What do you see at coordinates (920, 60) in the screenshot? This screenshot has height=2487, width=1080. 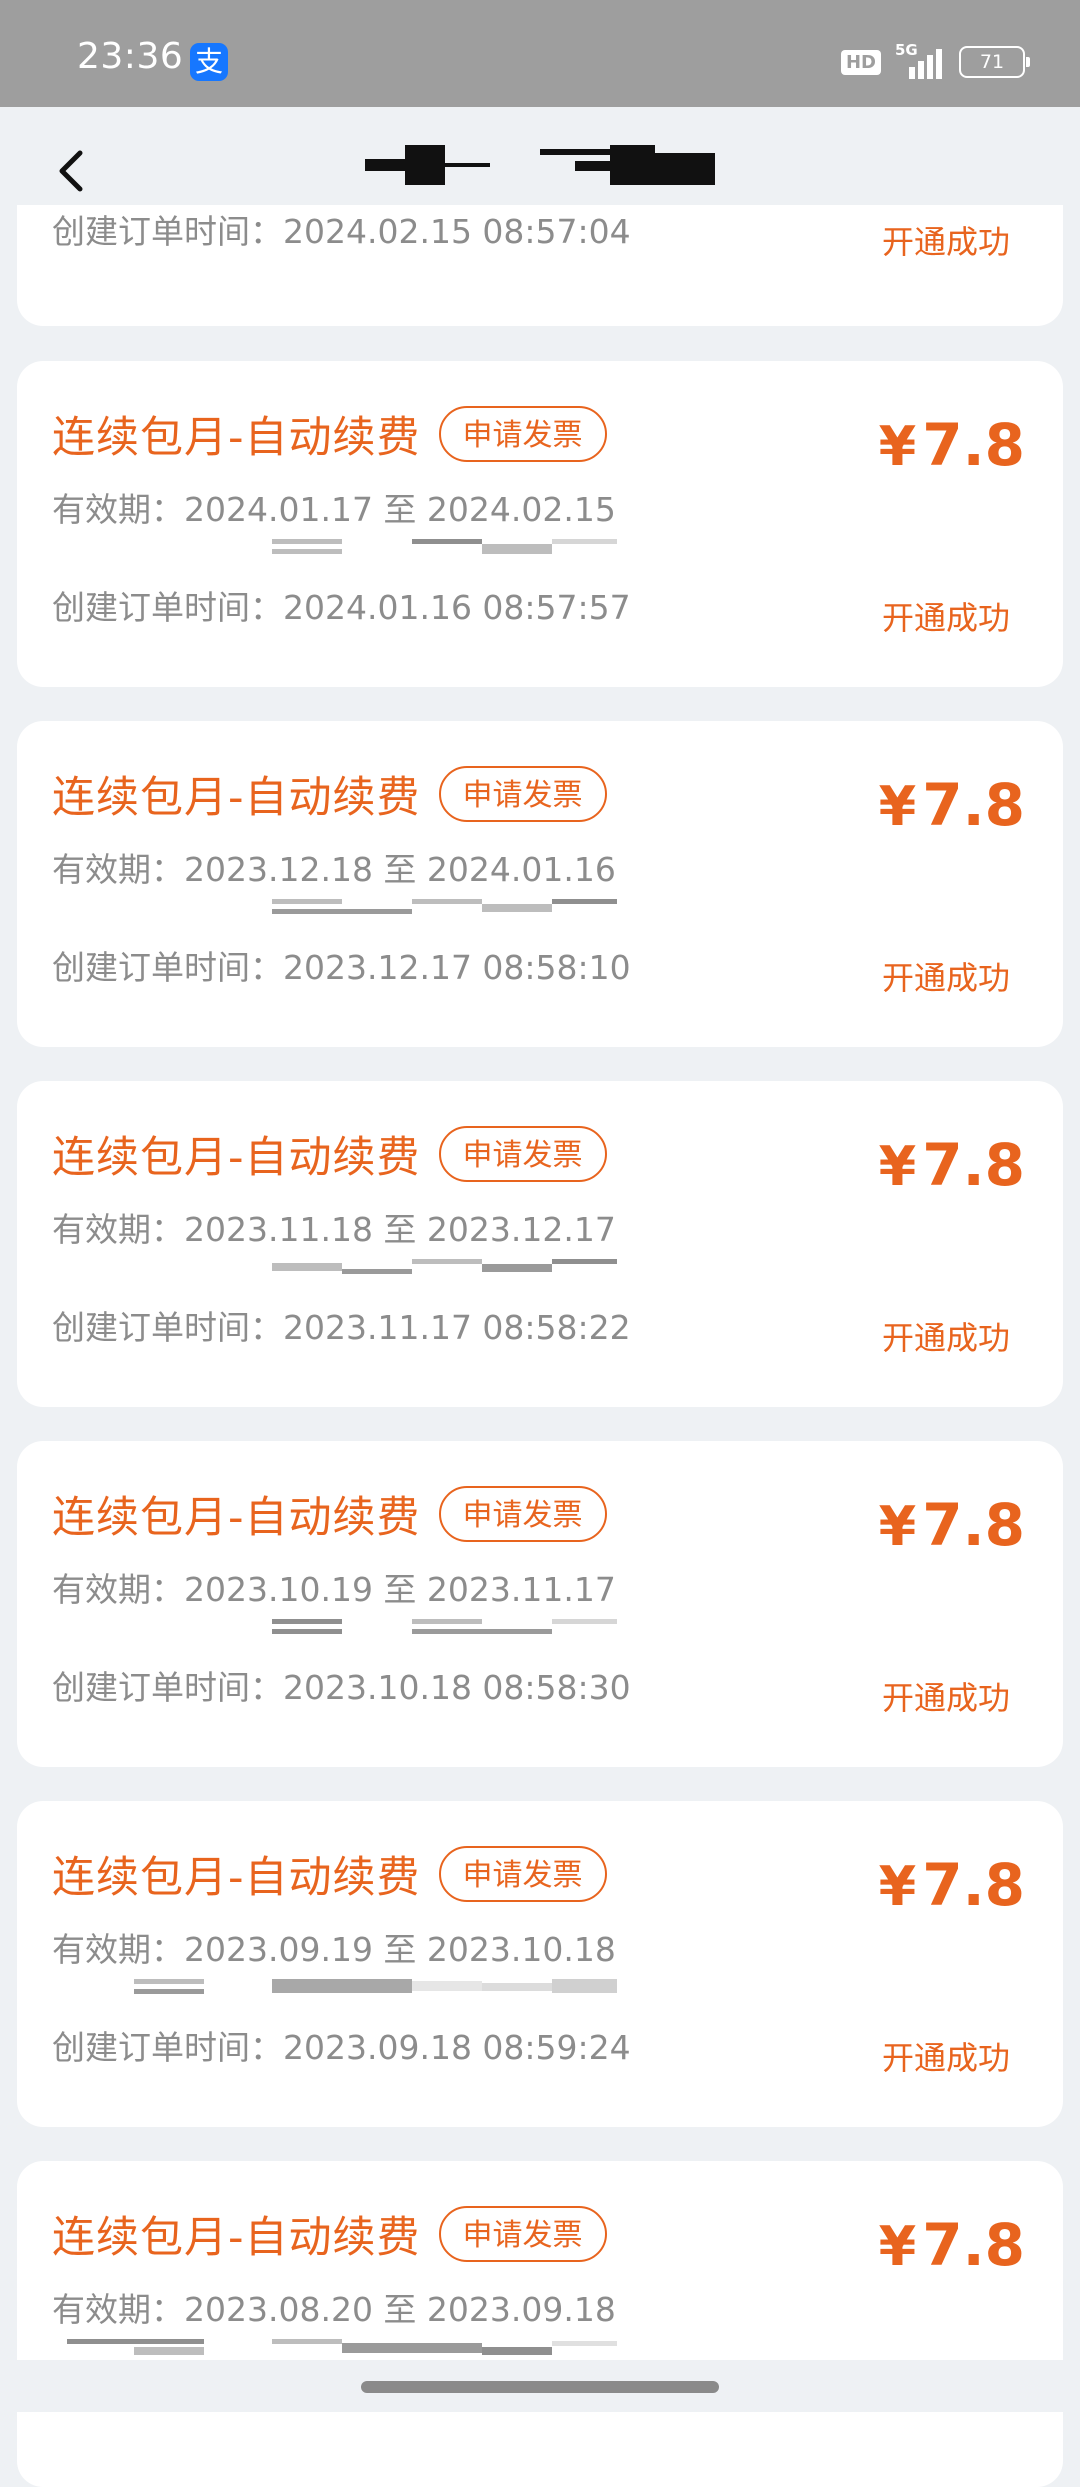 I see `signal-icon: 5G` at bounding box center [920, 60].